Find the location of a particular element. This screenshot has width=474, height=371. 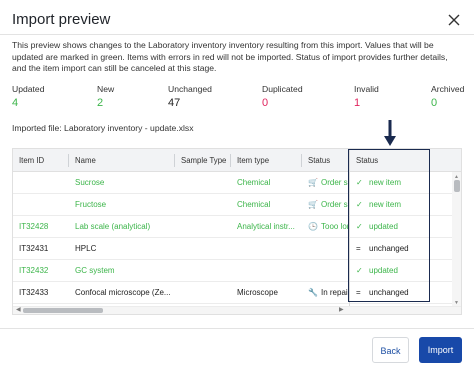

scroll-right-icon: ▶ is located at coordinates (341, 310).